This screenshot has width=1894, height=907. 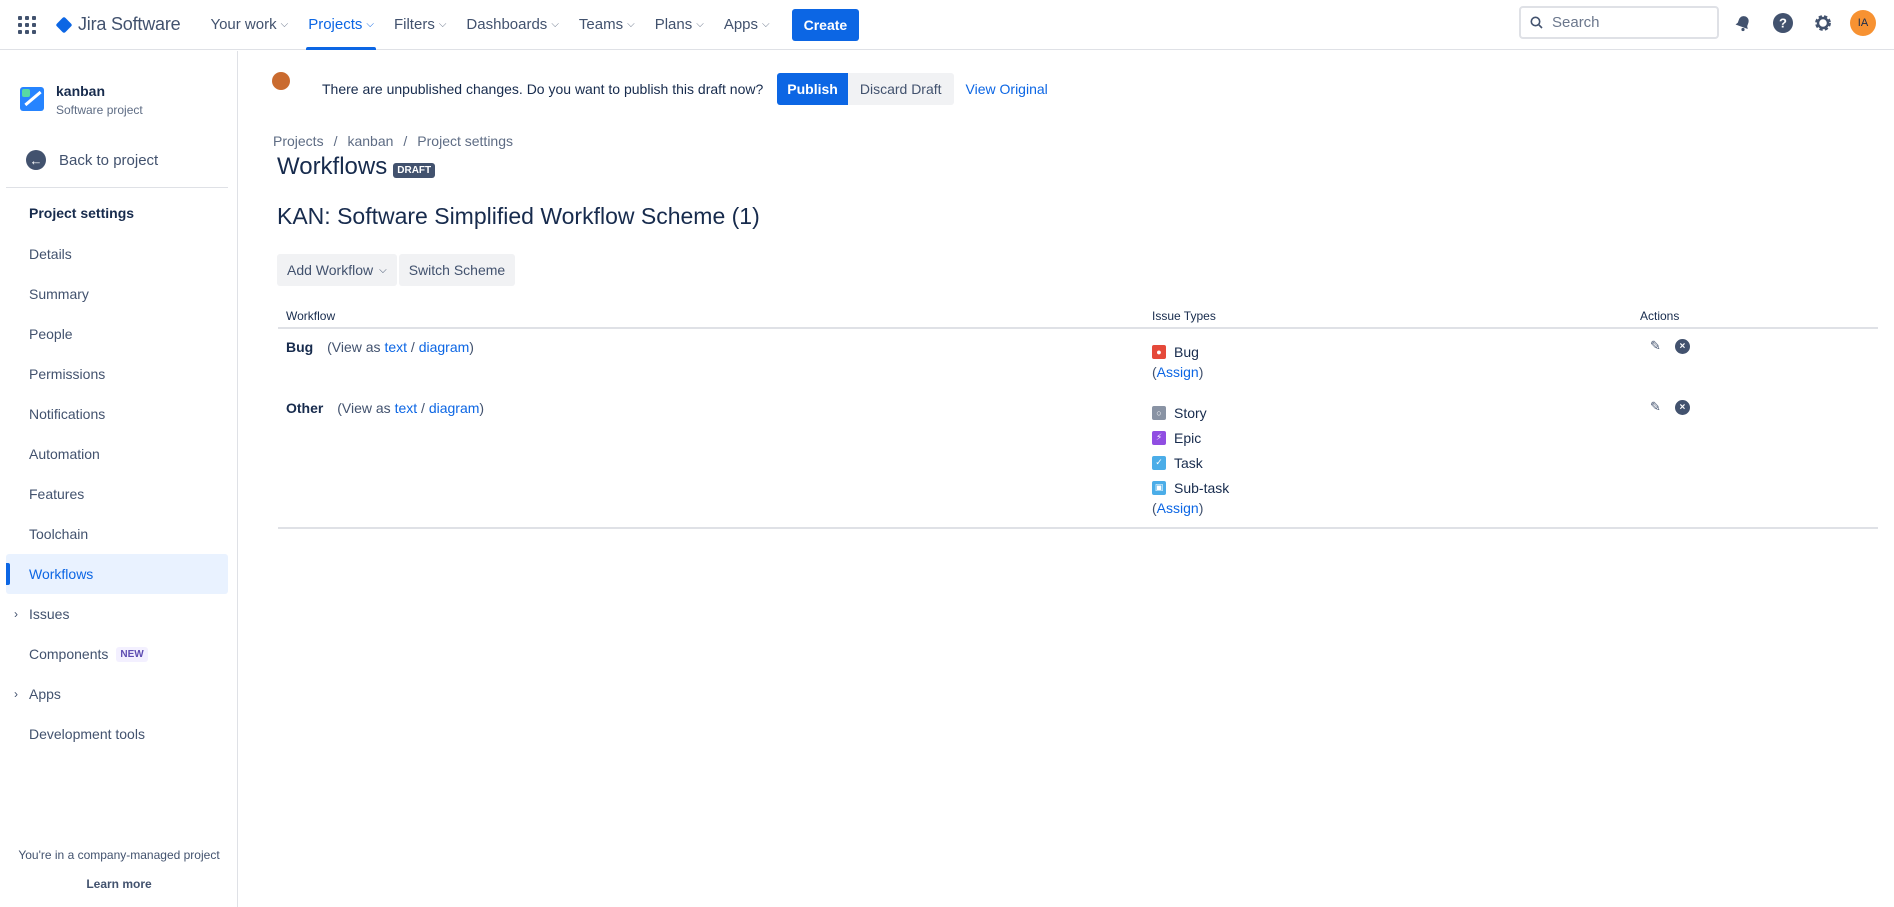 I want to click on add-workflow-button: Add Workflow ⌵, so click(x=337, y=270).